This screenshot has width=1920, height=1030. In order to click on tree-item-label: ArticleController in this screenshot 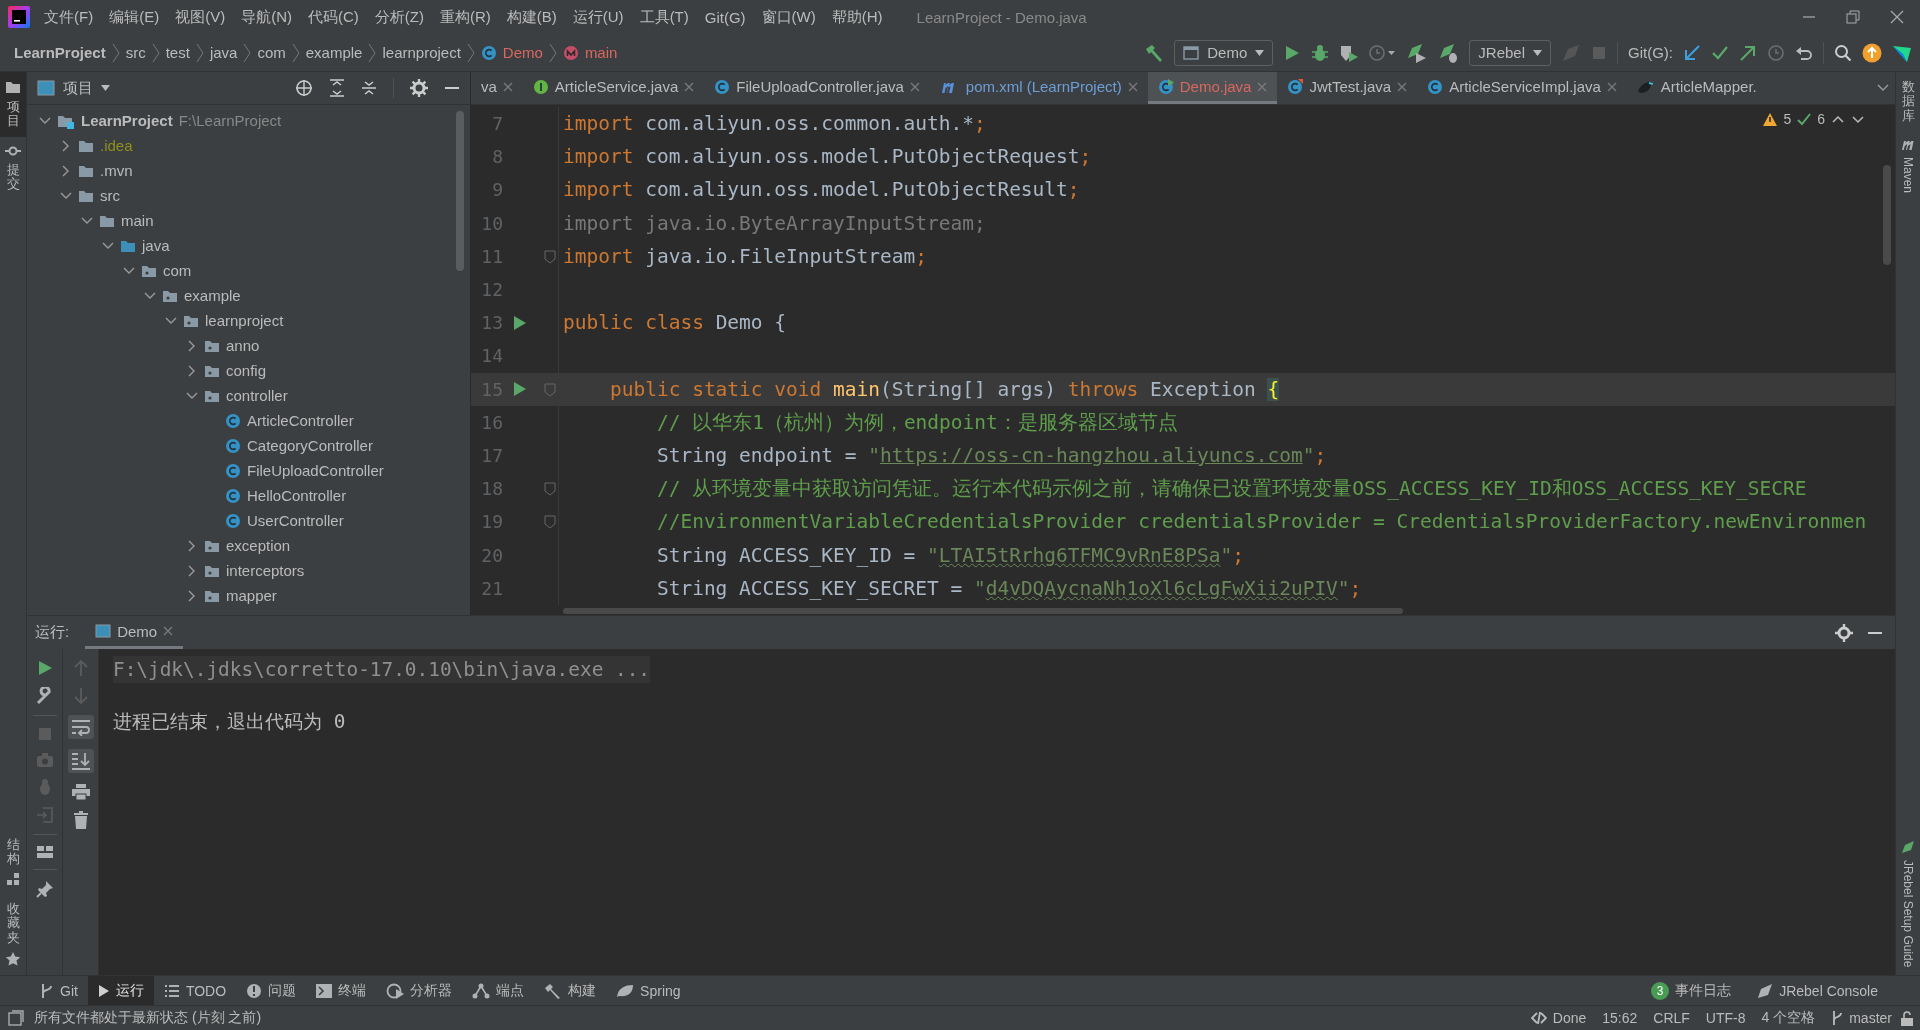, I will do `click(300, 420)`.